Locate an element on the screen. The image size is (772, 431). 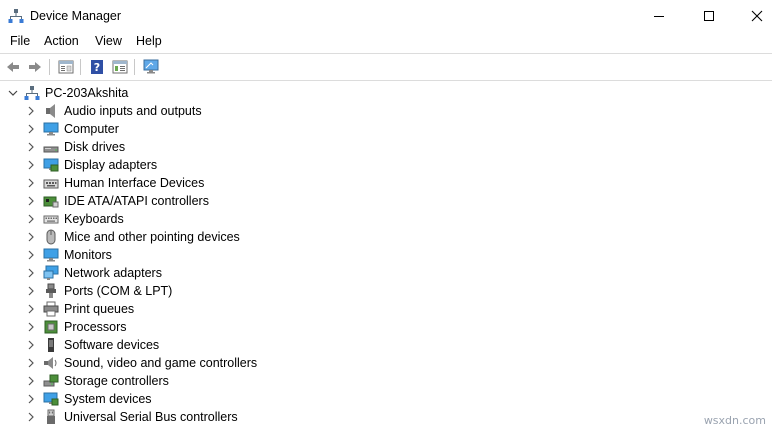
back-button is located at coordinates (13, 67).